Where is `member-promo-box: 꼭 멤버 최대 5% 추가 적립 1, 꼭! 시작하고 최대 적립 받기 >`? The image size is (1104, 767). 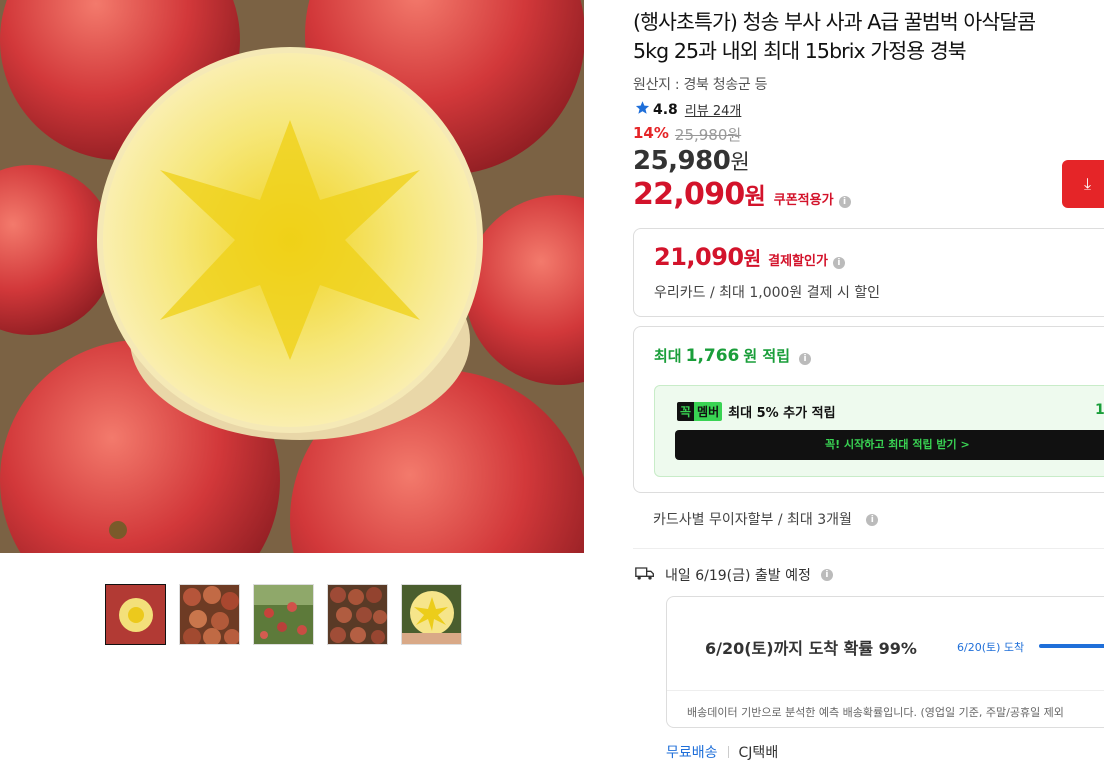
member-promo-box: 꼭 멤버 최대 5% 추가 적립 1, 꼭! 시작하고 최대 적립 받기 > is located at coordinates (879, 431).